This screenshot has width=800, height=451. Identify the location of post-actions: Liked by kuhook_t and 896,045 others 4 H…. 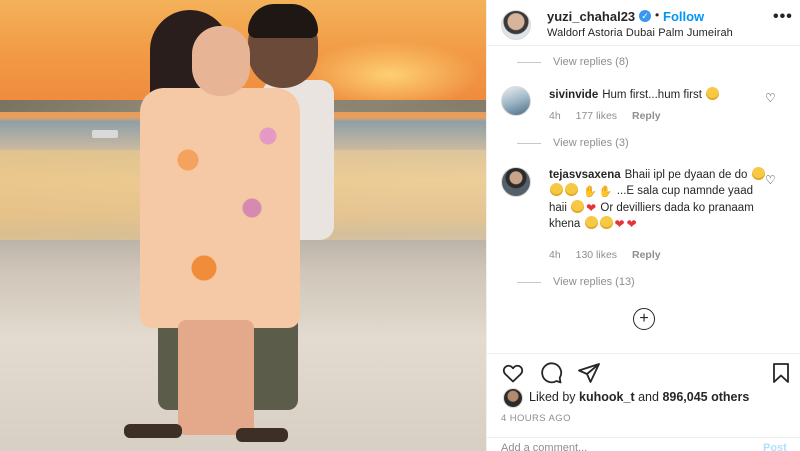
(643, 402).